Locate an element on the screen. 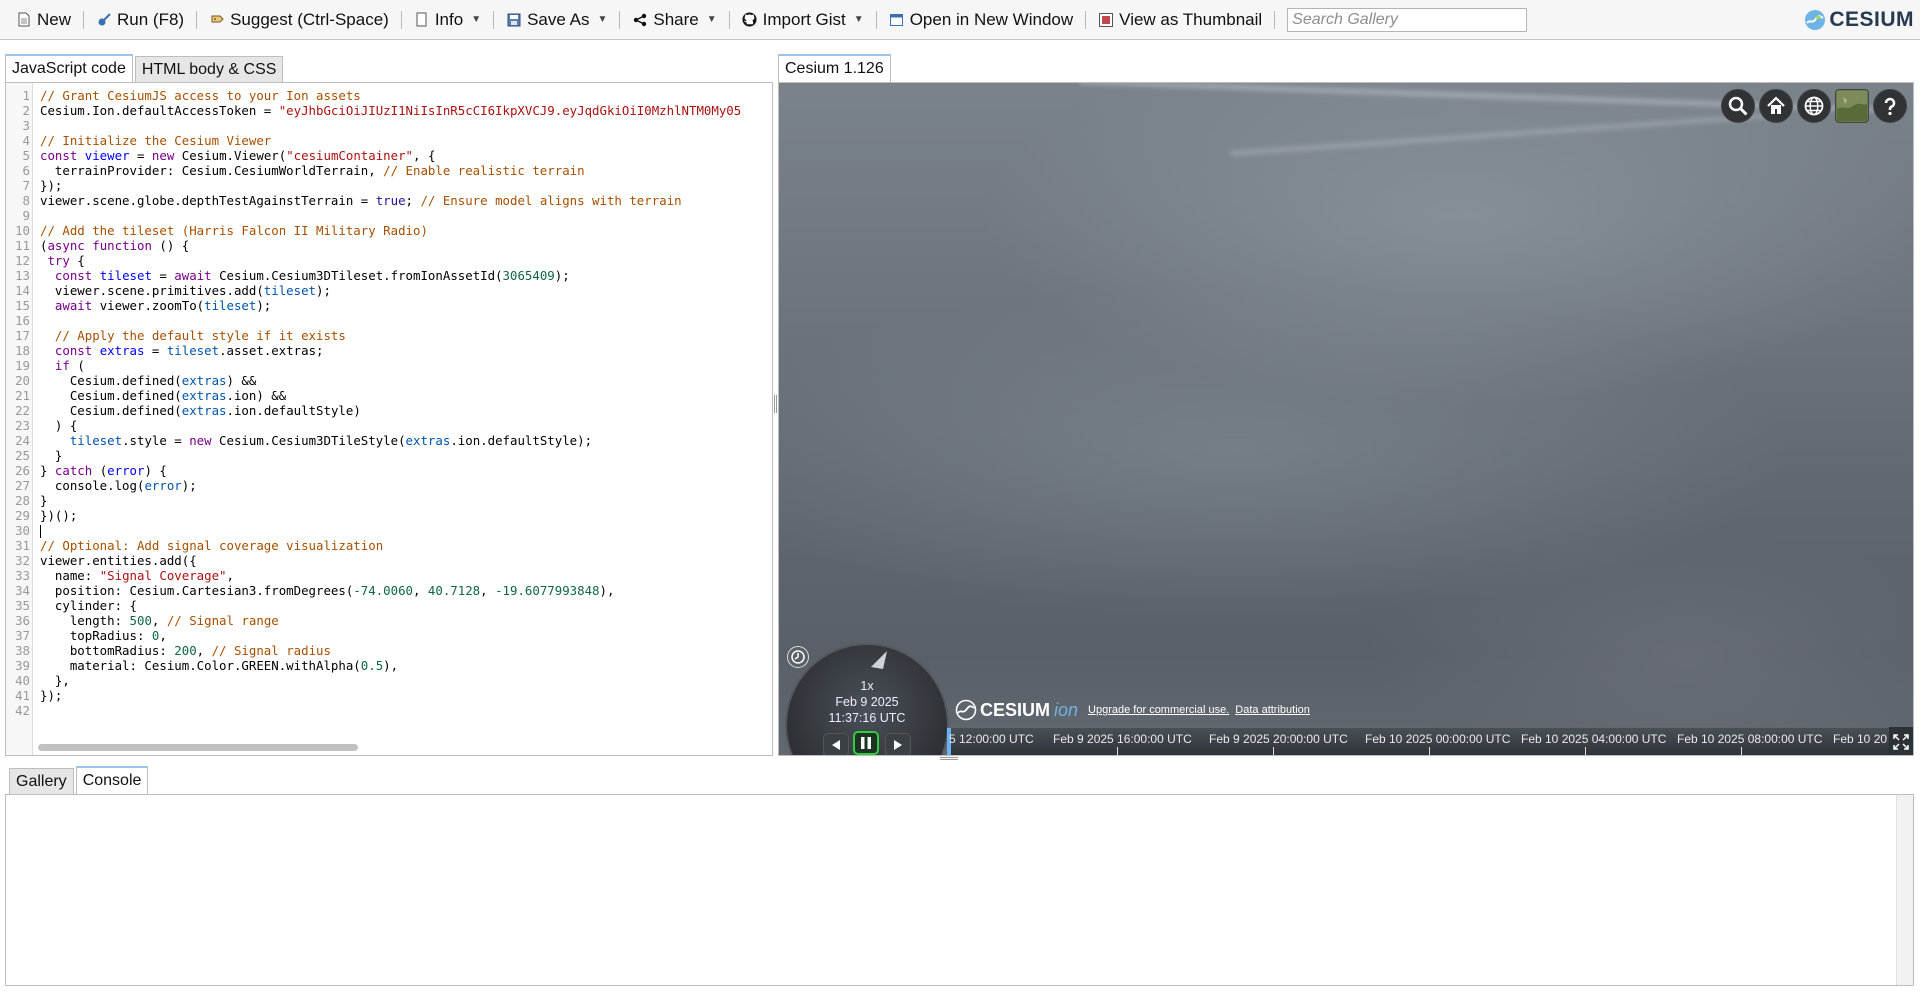 Image resolution: width=1920 pixels, height=991 pixels. code-line: 16 is located at coordinates (389, 320).